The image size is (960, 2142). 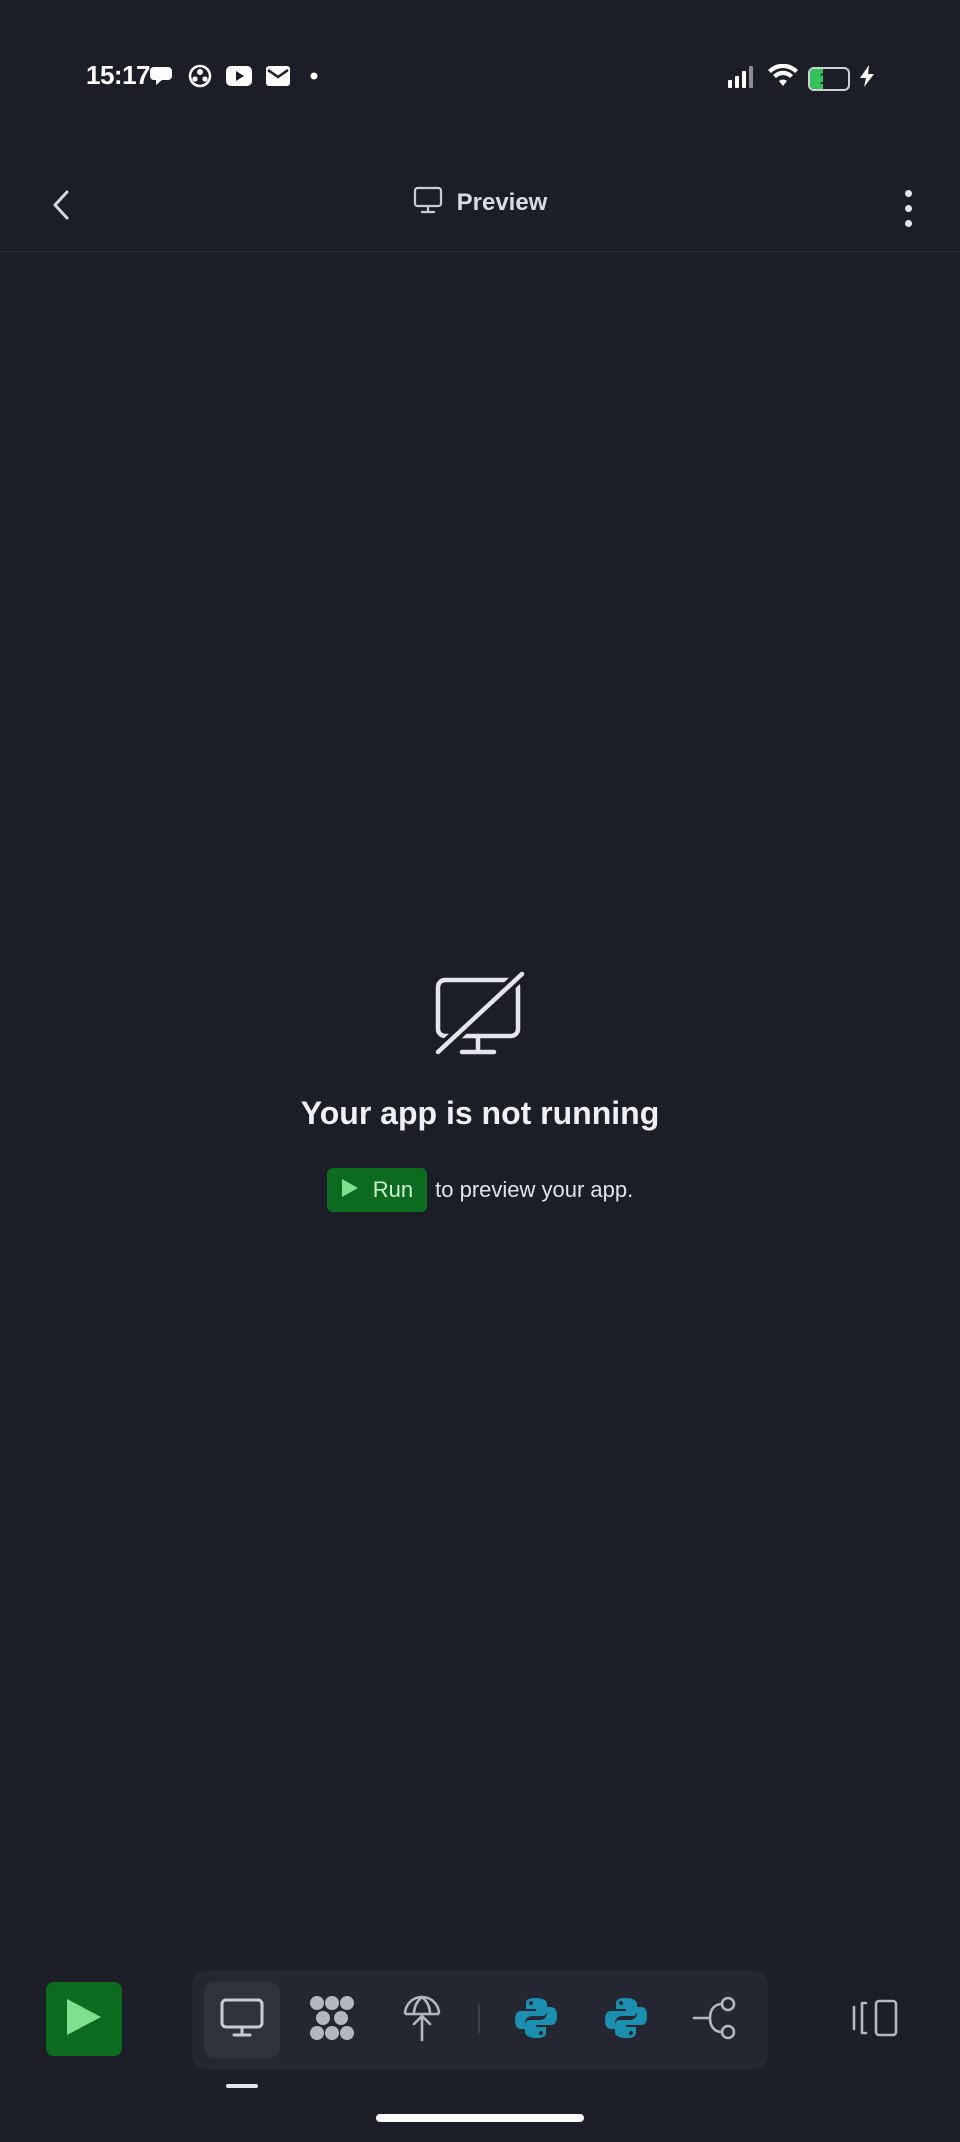 What do you see at coordinates (480, 1113) in the screenshot?
I see `empty-state-title: Your app is not running` at bounding box center [480, 1113].